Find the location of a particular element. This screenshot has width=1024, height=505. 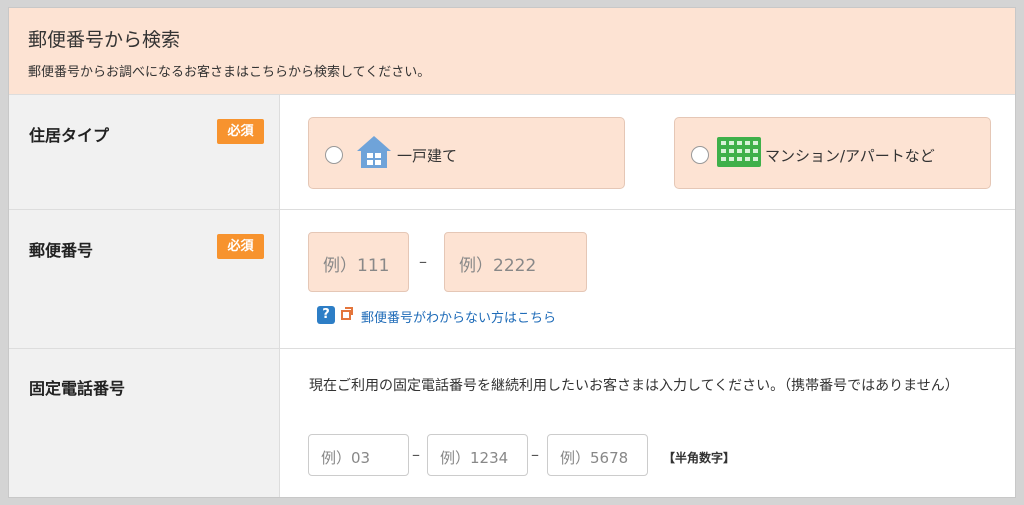

house-icon is located at coordinates (374, 152).